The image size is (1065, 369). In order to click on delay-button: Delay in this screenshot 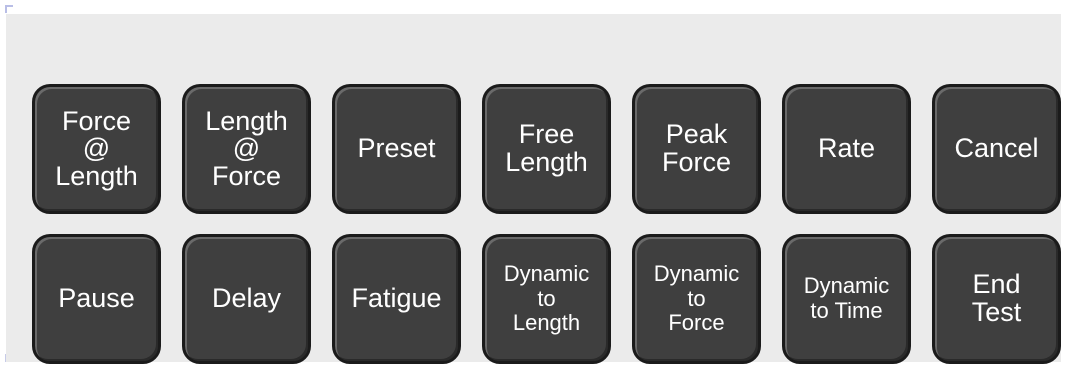, I will do `click(246, 299)`.